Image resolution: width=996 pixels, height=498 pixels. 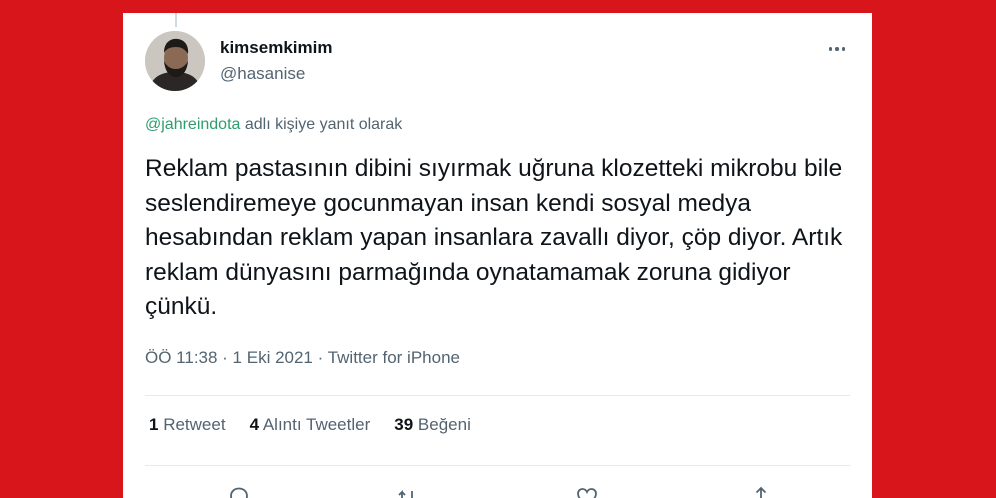 What do you see at coordinates (176, 20) in the screenshot?
I see `thread-connector-line` at bounding box center [176, 20].